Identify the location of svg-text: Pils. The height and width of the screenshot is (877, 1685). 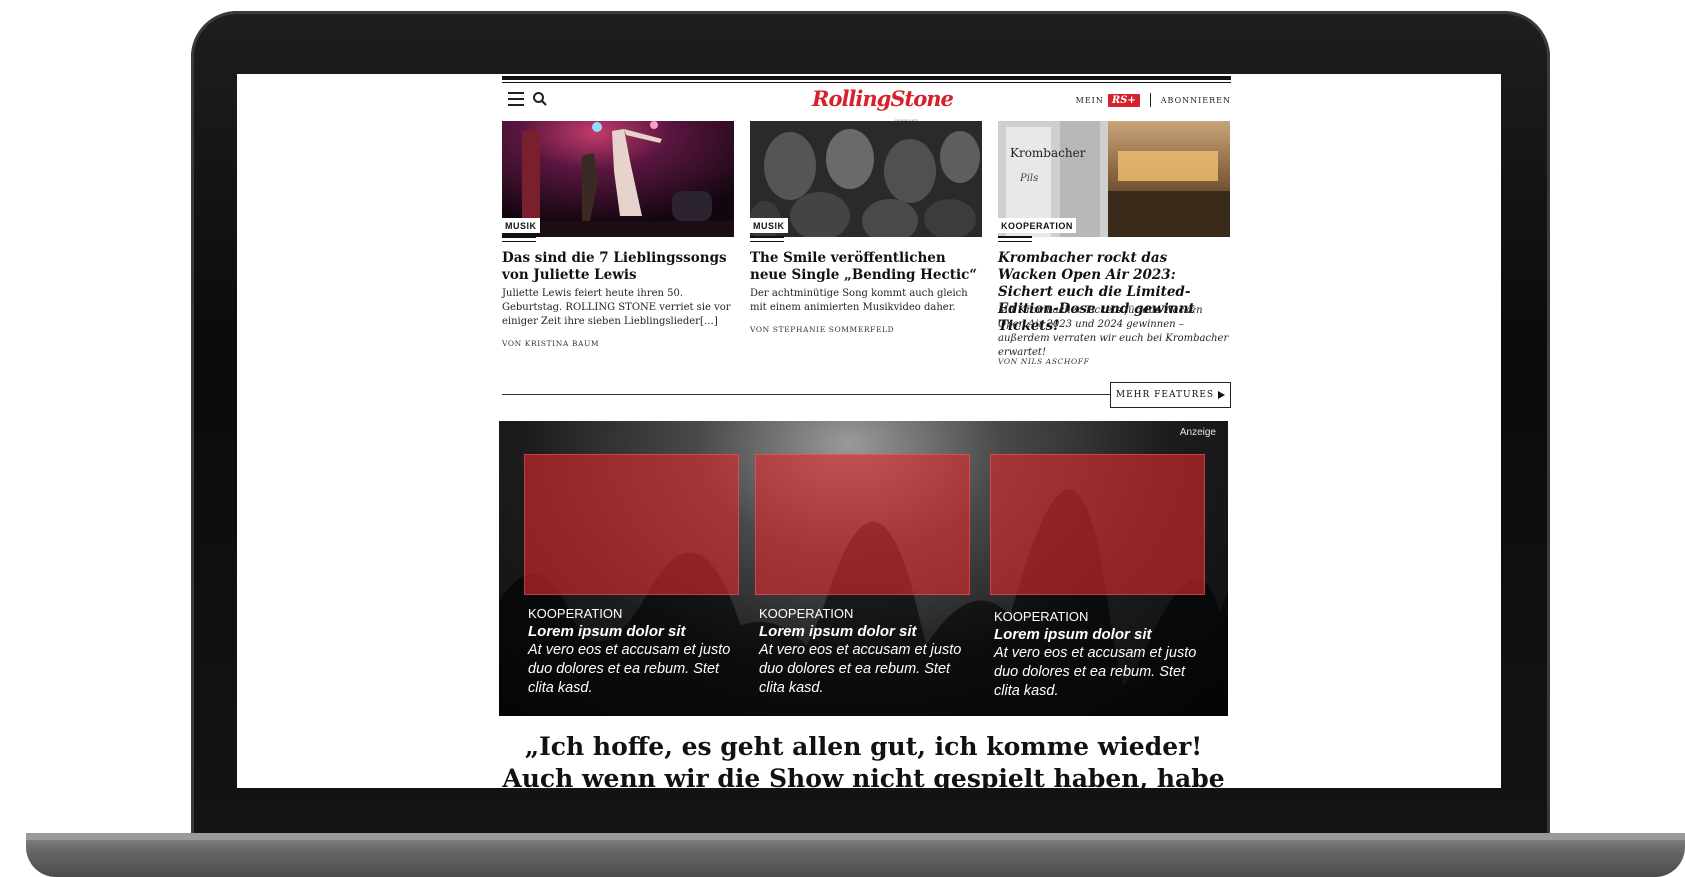
(1028, 178).